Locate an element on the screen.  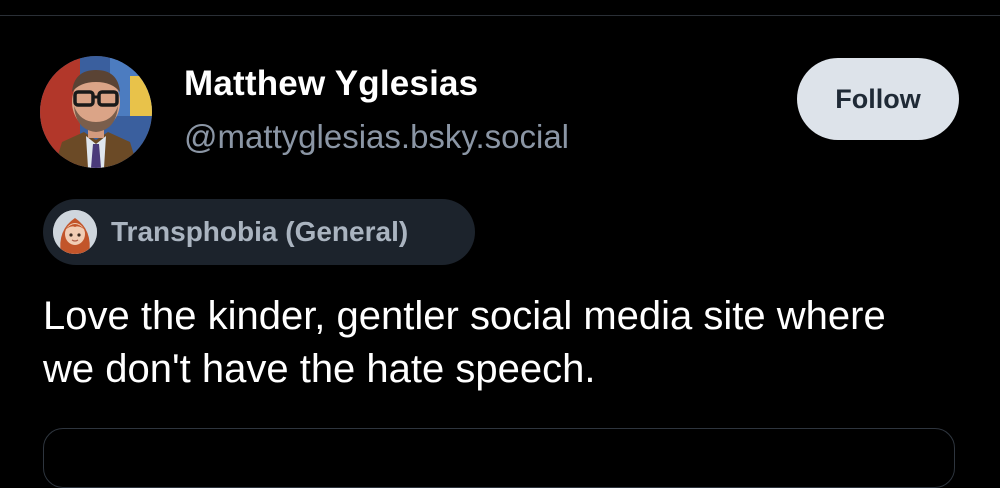
embed-card is located at coordinates (499, 458).